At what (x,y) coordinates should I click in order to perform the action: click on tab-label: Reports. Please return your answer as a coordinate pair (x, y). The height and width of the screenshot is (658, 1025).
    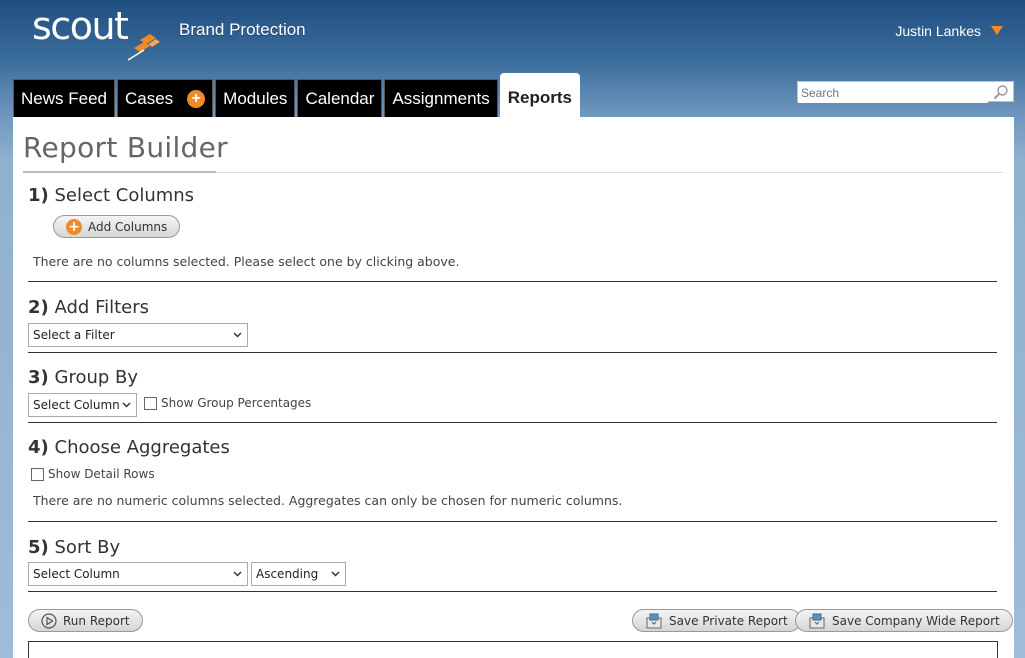
    Looking at the image, I should click on (539, 97).